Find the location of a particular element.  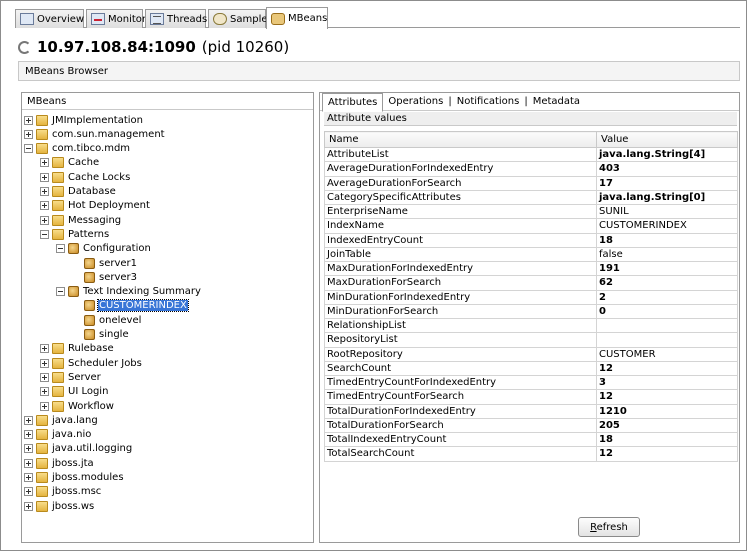

tree-node: Hot Deployment is located at coordinates (95, 206).